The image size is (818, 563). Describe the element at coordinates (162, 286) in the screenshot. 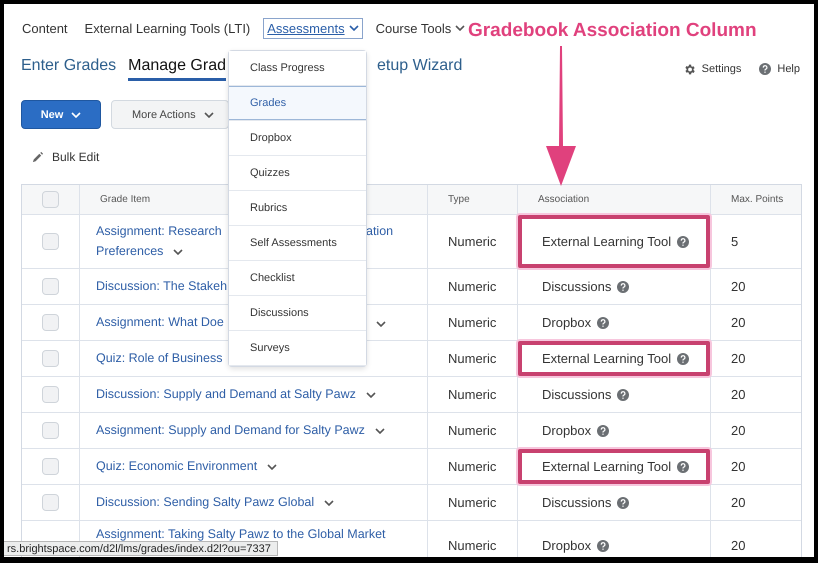

I see `grade-item-link: Discussion: The Stakeh` at that location.